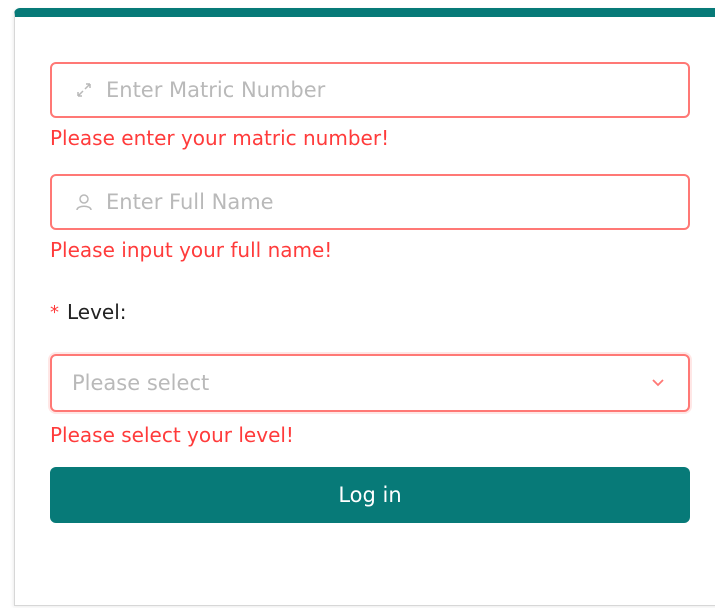 The width and height of the screenshot is (715, 608). I want to click on user-icon, so click(84, 202).